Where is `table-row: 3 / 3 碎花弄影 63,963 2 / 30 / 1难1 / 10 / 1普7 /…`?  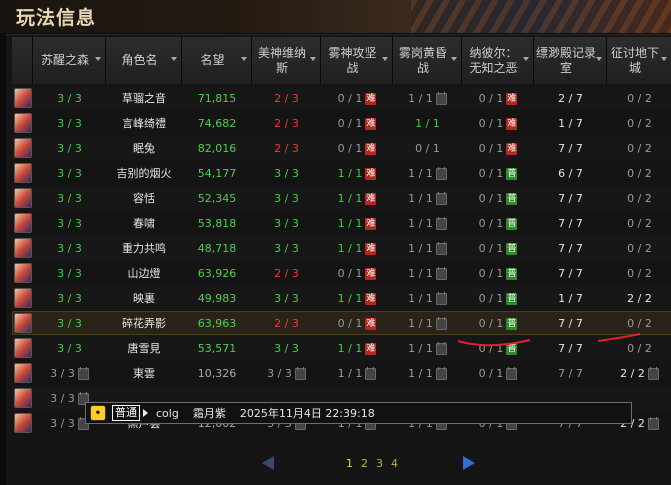
table-row: 3 / 3 碎花弄影 63,963 2 / 30 / 1难1 / 10 / 1普7 /… is located at coordinates (341, 323).